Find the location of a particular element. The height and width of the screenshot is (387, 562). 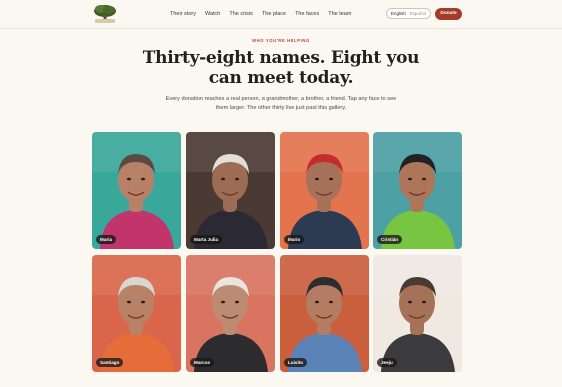

name-label: Jeeju is located at coordinates (387, 362).